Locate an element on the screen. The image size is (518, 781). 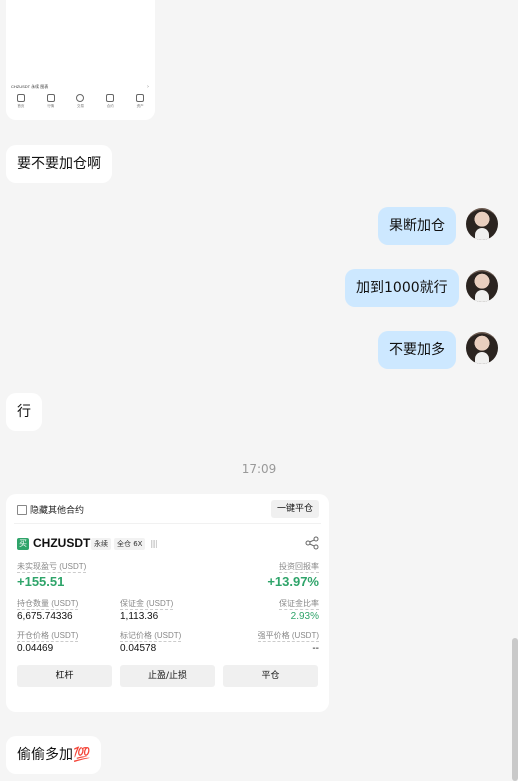
message-bubble-right: 果断加仓 is located at coordinates (417, 226).